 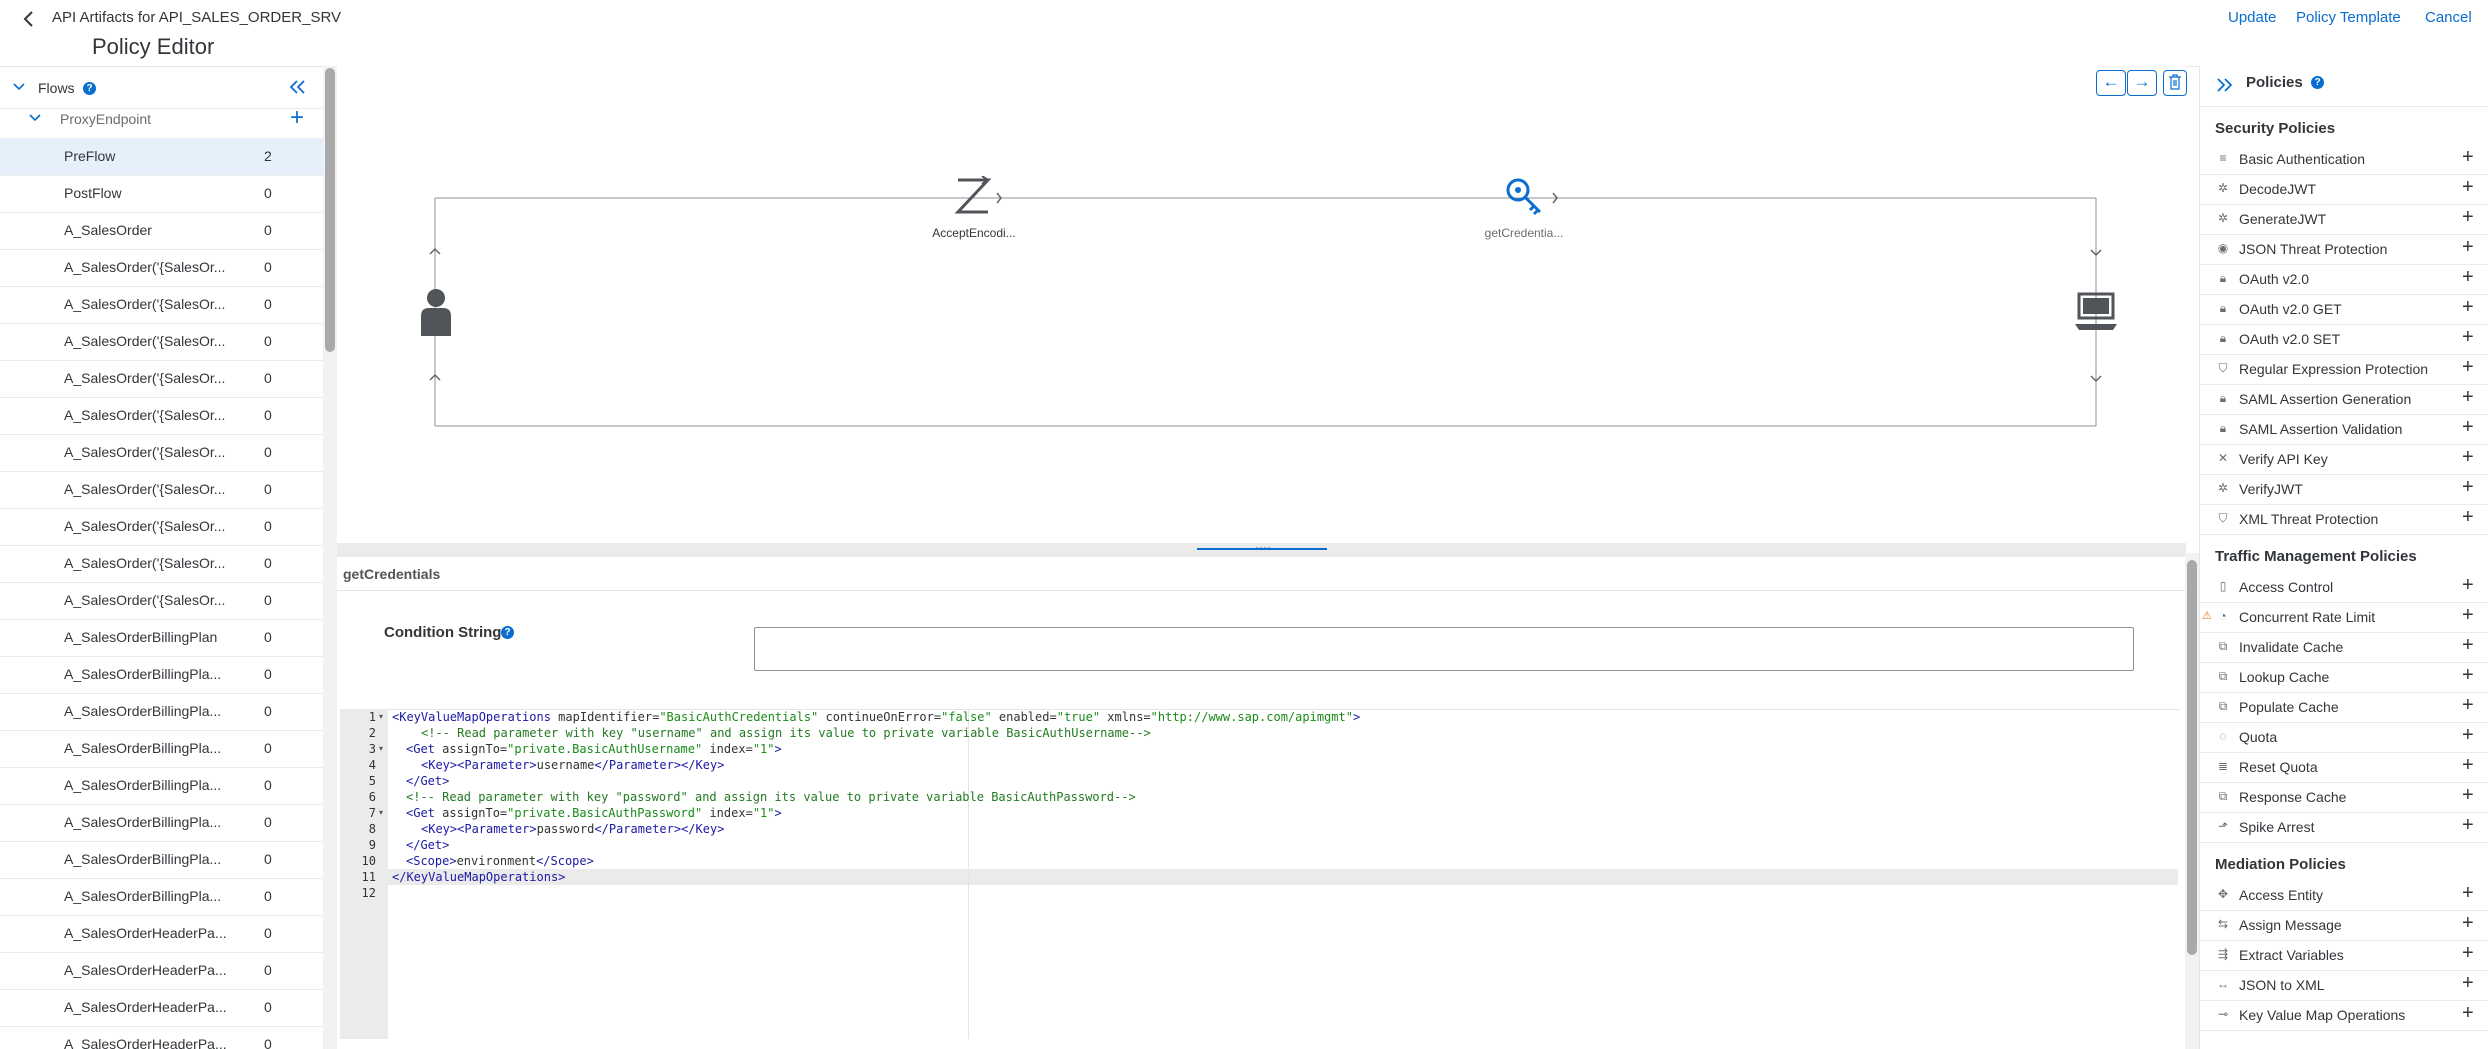 What do you see at coordinates (19, 89) in the screenshot?
I see `flows-expand-icon` at bounding box center [19, 89].